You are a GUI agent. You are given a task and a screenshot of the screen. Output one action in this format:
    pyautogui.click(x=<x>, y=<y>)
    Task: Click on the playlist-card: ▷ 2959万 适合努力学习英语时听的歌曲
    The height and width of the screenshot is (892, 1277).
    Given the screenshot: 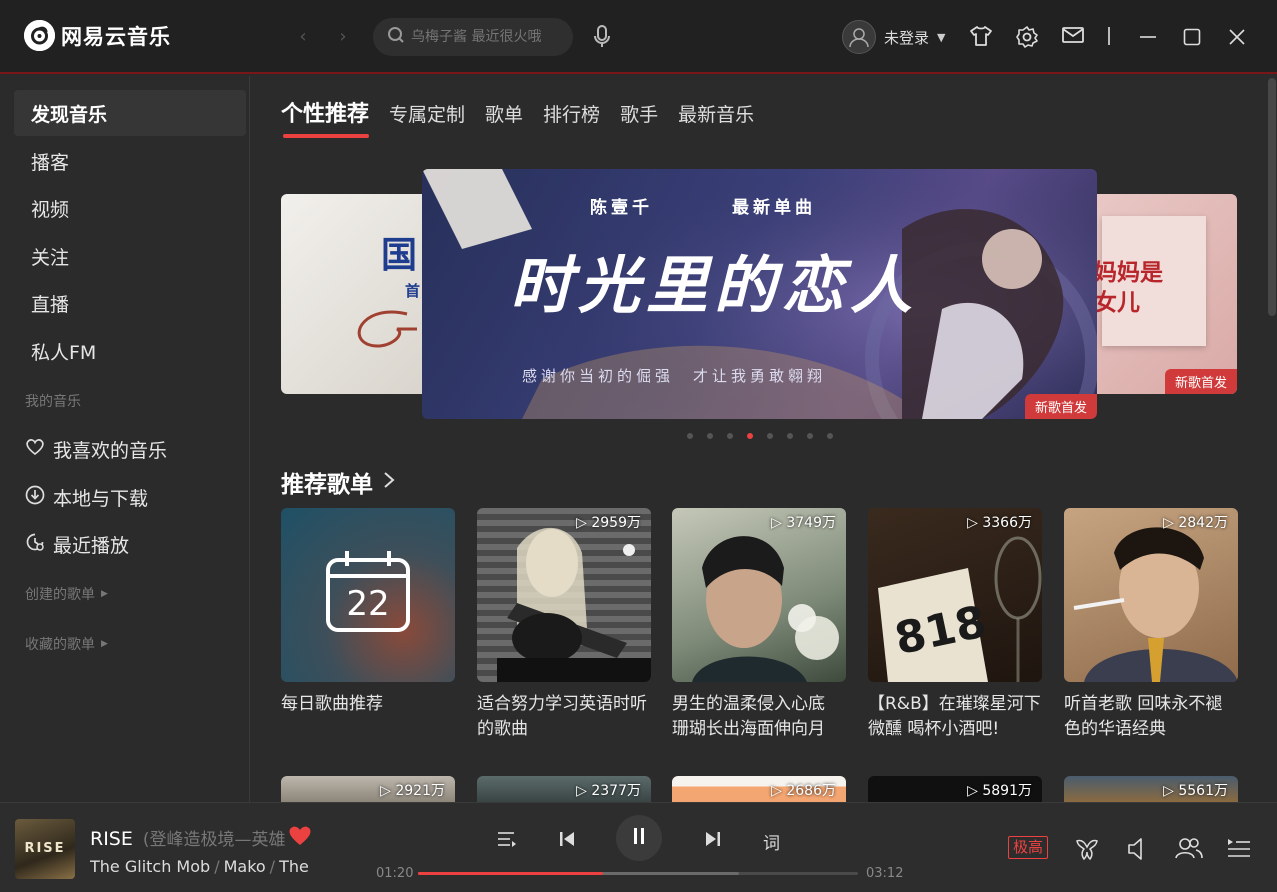 What is the action you would take?
    pyautogui.click(x=564, y=625)
    